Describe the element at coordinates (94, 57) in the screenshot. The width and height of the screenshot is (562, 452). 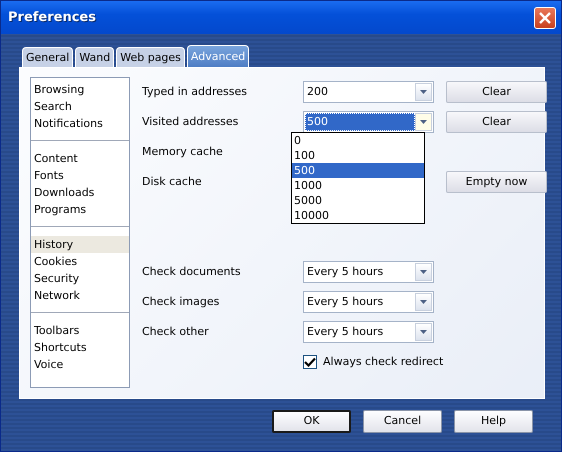
I see `tab: Wand` at that location.